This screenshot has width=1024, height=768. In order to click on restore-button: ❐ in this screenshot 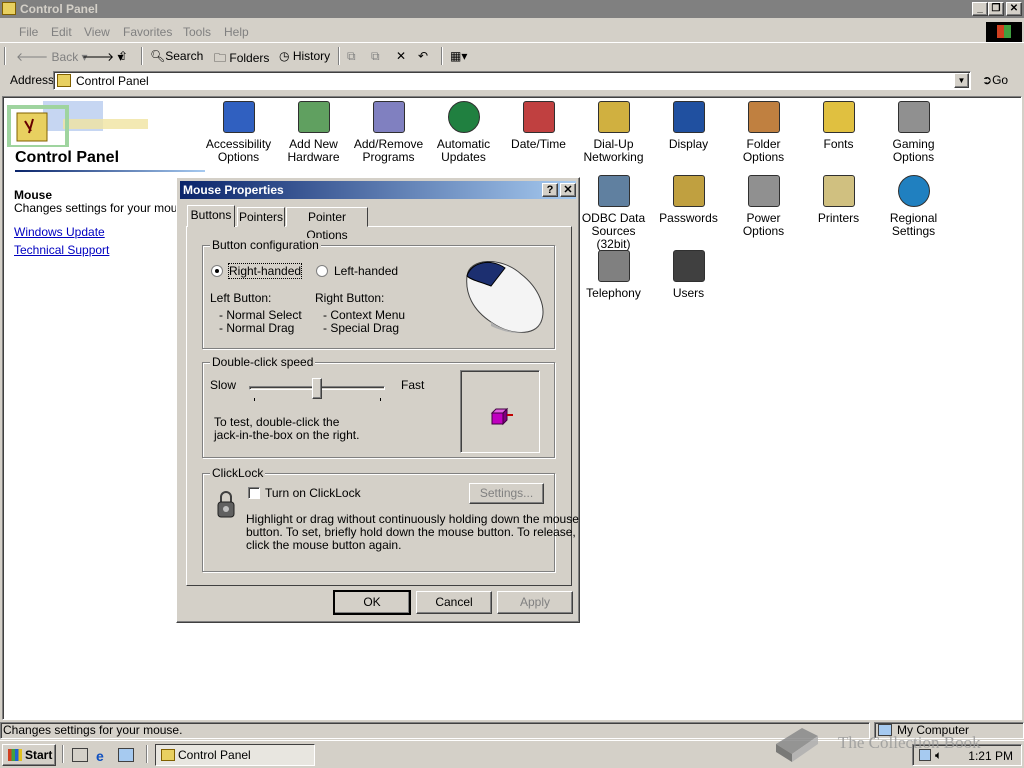, I will do `click(996, 9)`.